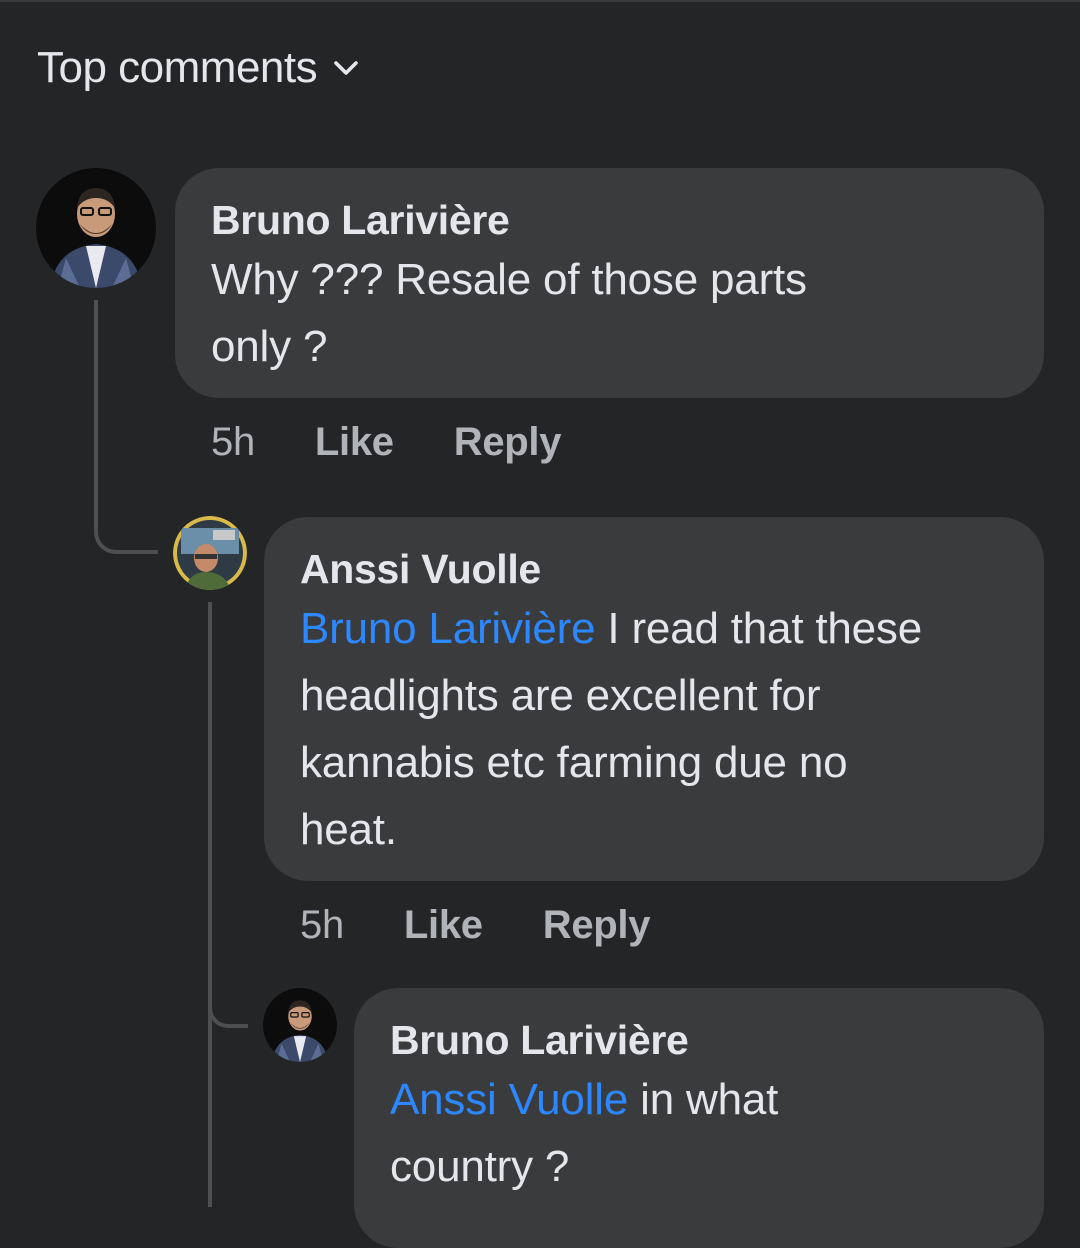 This screenshot has height=1248, width=1080. What do you see at coordinates (509, 1099) in the screenshot?
I see `mention-link: Anssi Vuolle` at bounding box center [509, 1099].